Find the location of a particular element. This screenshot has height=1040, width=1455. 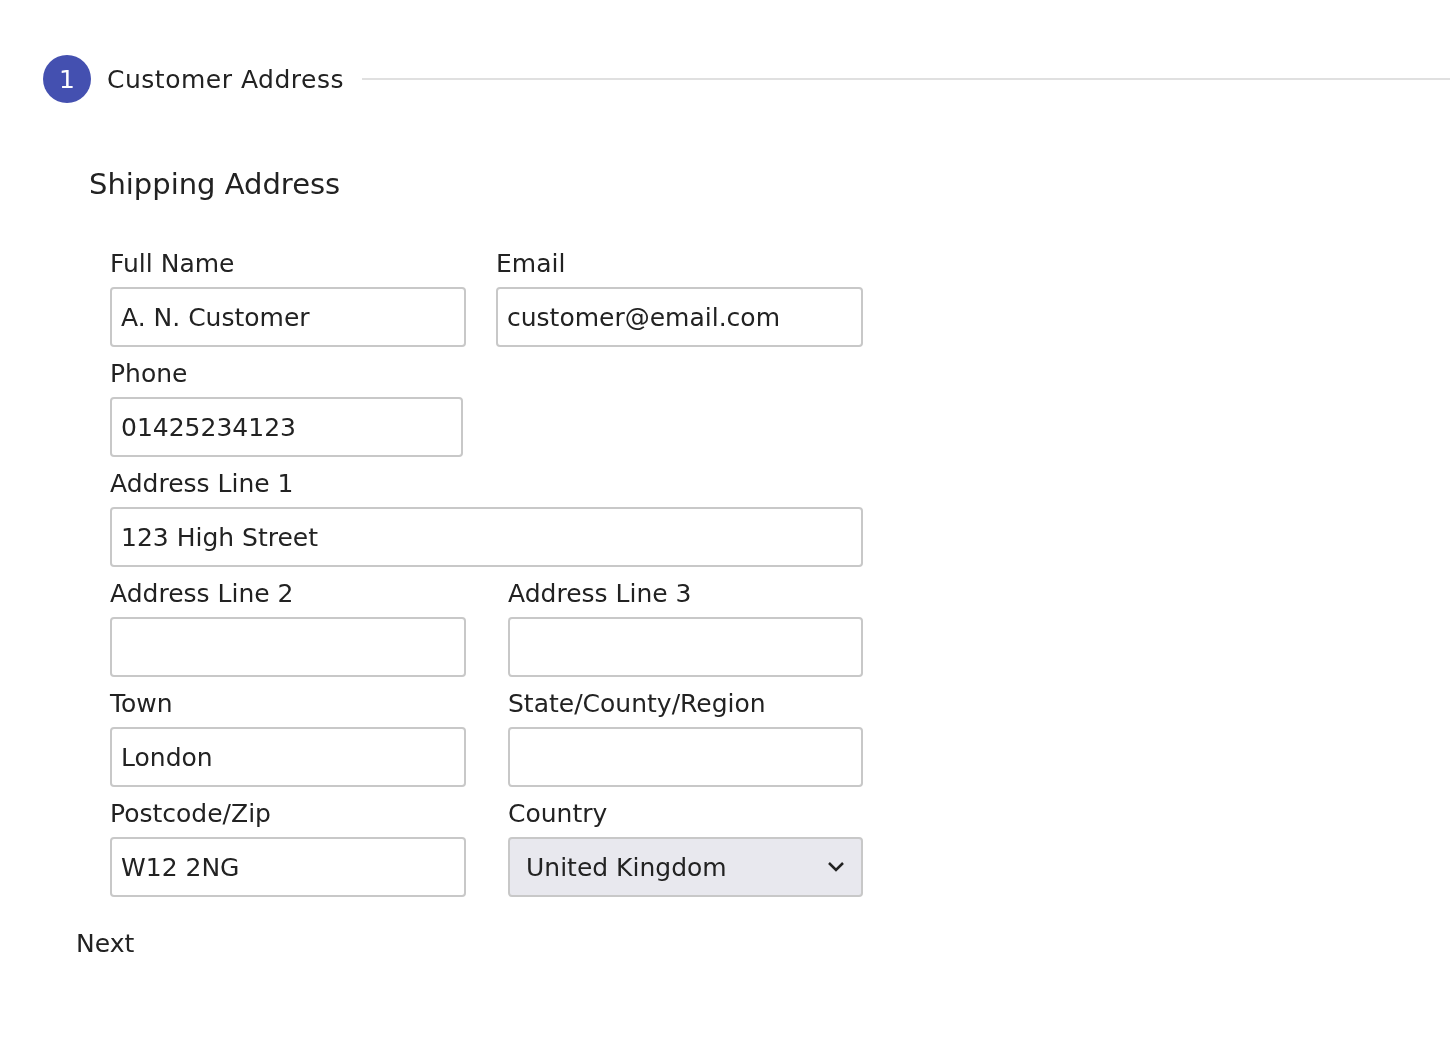

field-label: Country is located at coordinates (558, 814).